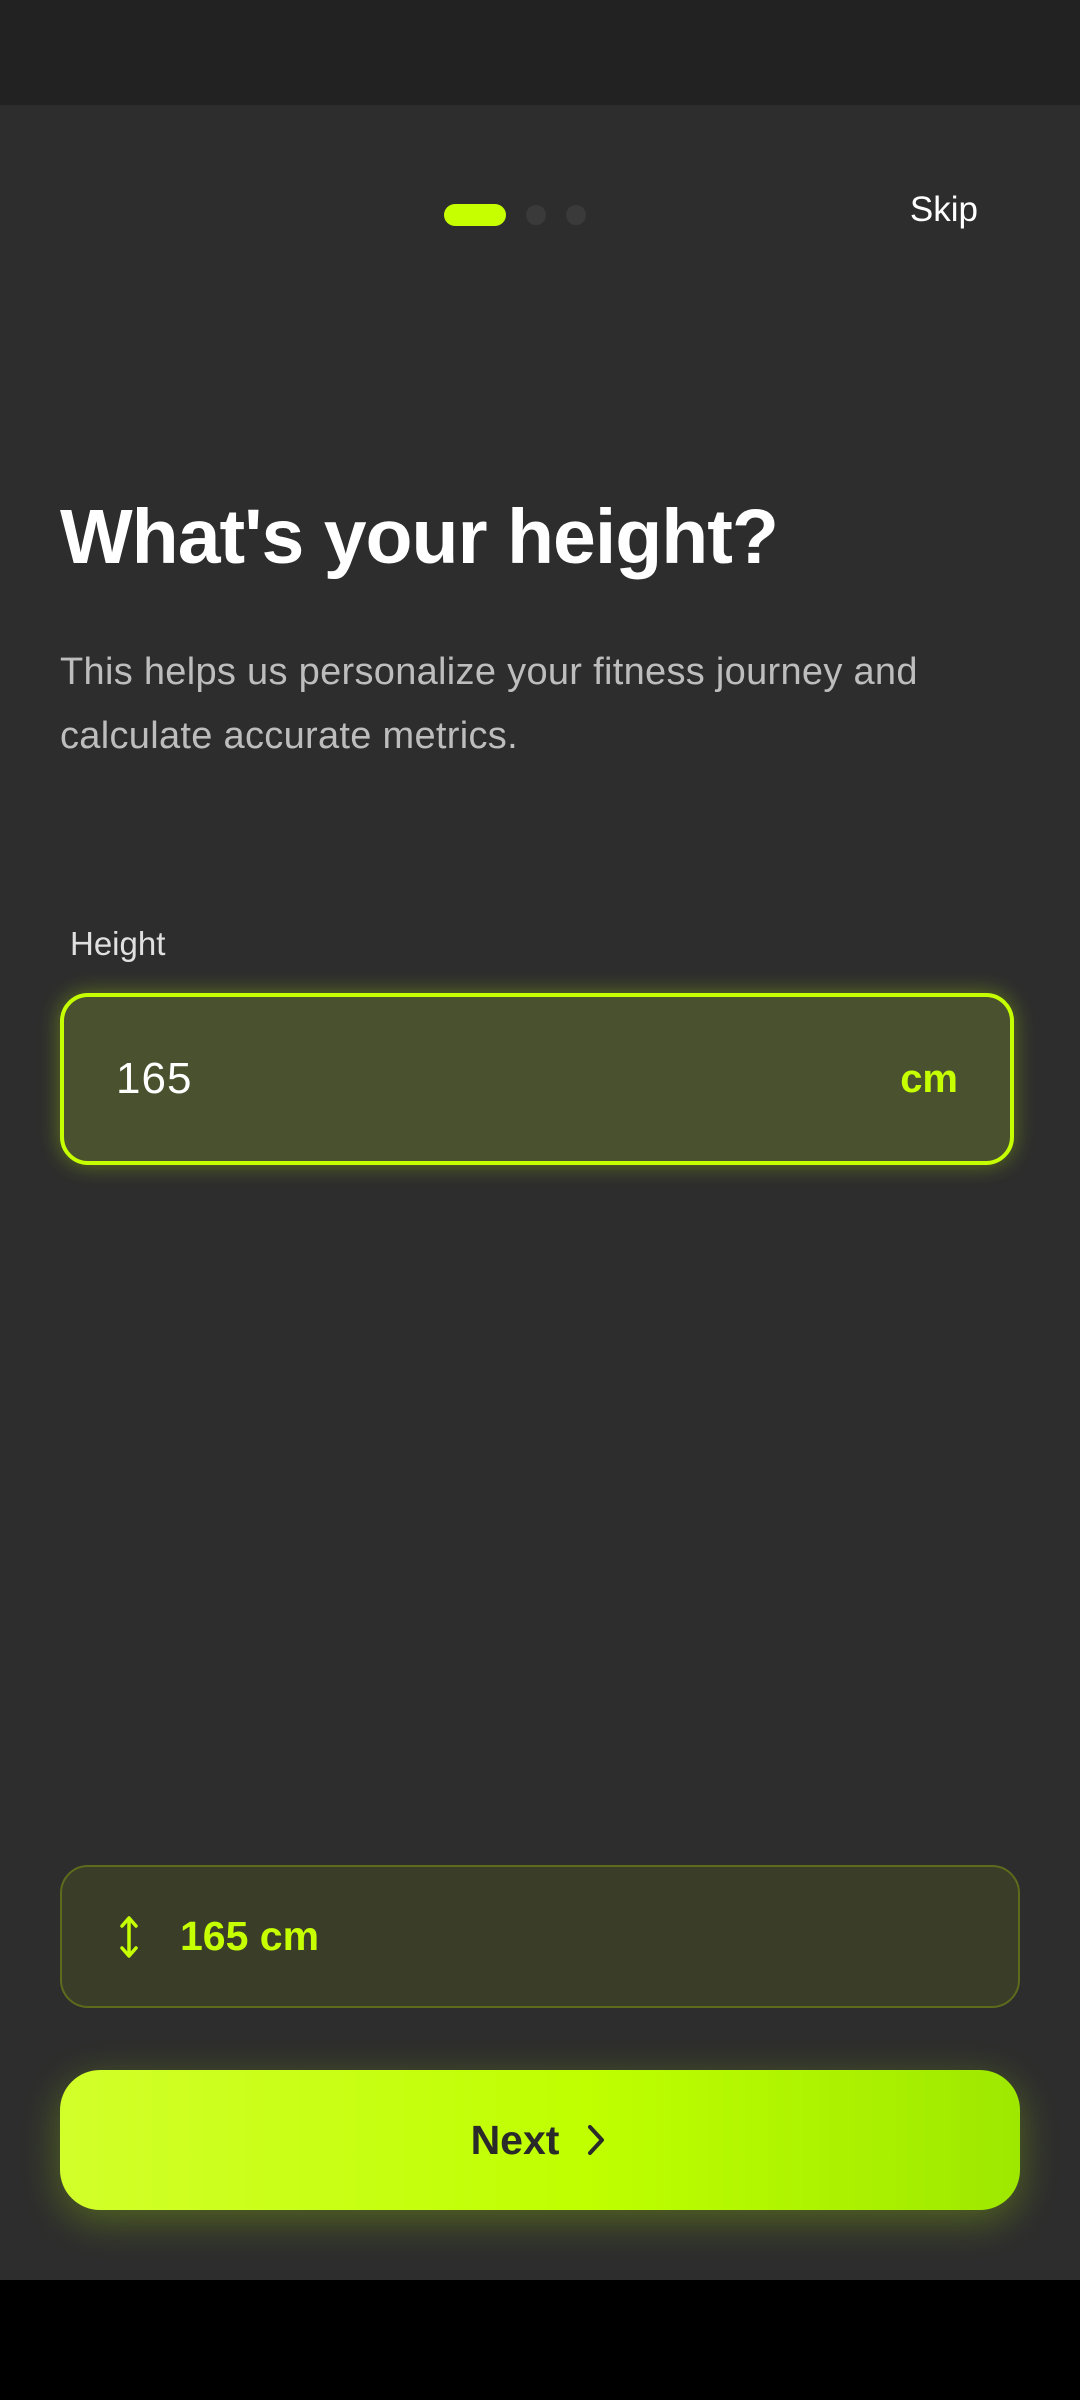 The height and width of the screenshot is (2400, 1080). Describe the element at coordinates (118, 943) in the screenshot. I see `height-field-label: Height` at that location.